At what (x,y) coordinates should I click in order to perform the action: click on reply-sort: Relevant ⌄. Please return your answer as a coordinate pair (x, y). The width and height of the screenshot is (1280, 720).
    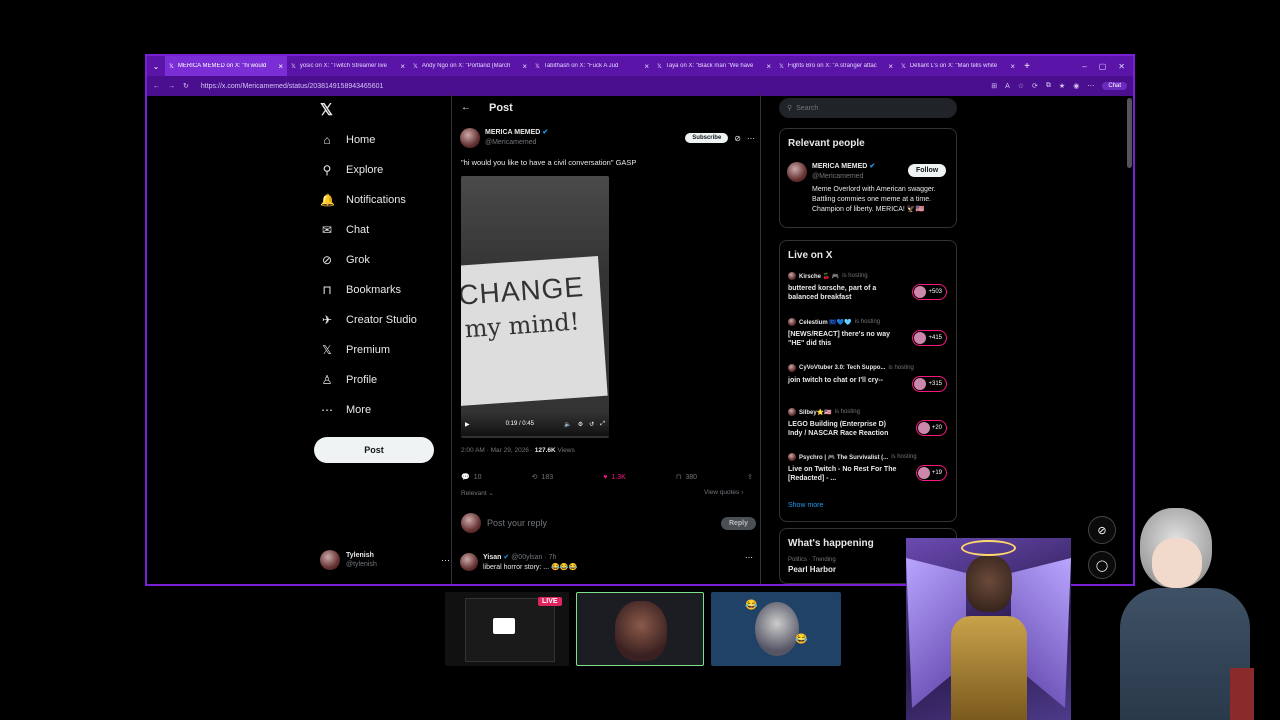
    Looking at the image, I should click on (477, 493).